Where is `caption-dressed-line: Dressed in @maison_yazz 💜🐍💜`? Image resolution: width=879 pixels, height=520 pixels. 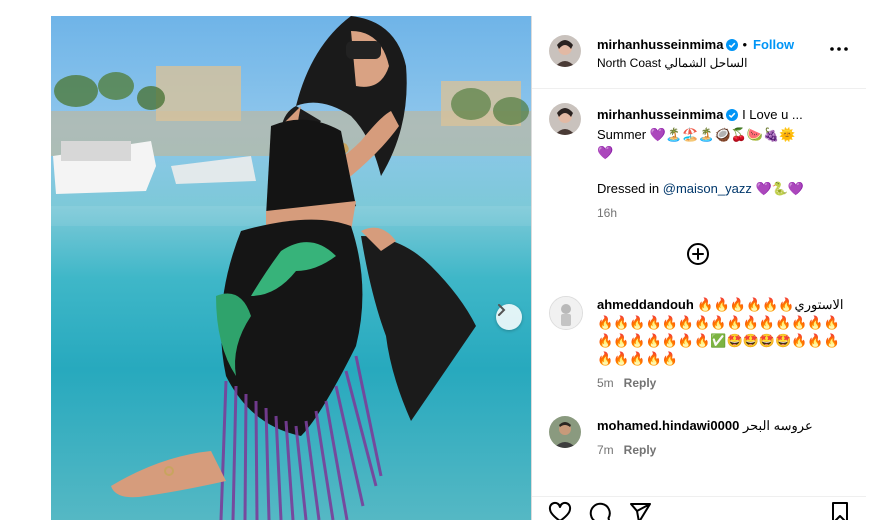
caption-dressed-line: Dressed in @maison_yazz 💜🐍💜 is located at coordinates (722, 189).